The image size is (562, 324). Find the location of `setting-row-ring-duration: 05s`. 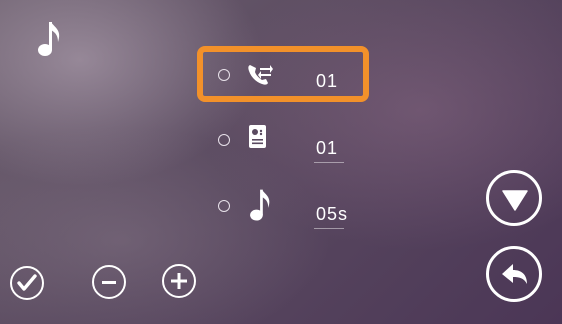

setting-row-ring-duration: 05s is located at coordinates (290, 209).